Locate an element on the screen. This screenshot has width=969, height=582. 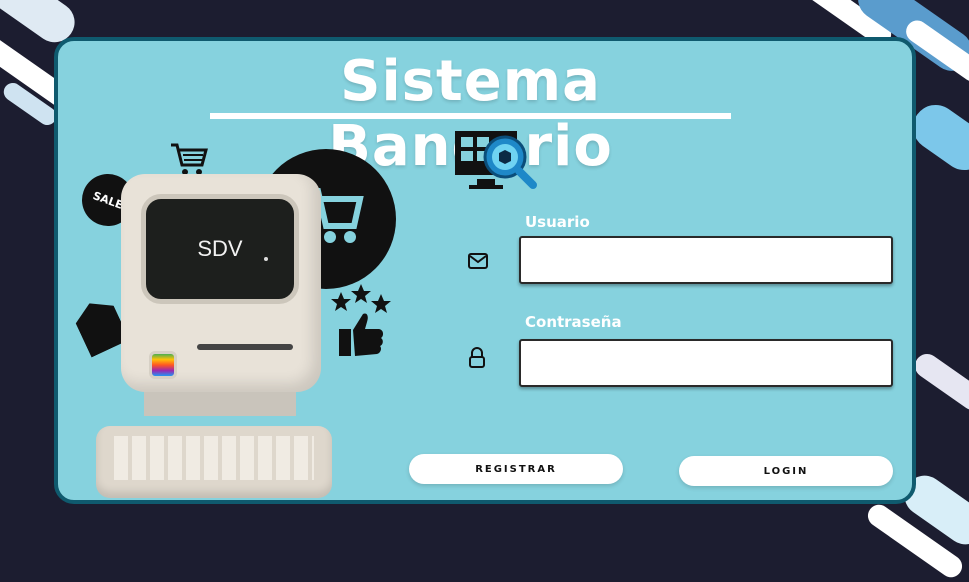
user-input is located at coordinates (706, 260).